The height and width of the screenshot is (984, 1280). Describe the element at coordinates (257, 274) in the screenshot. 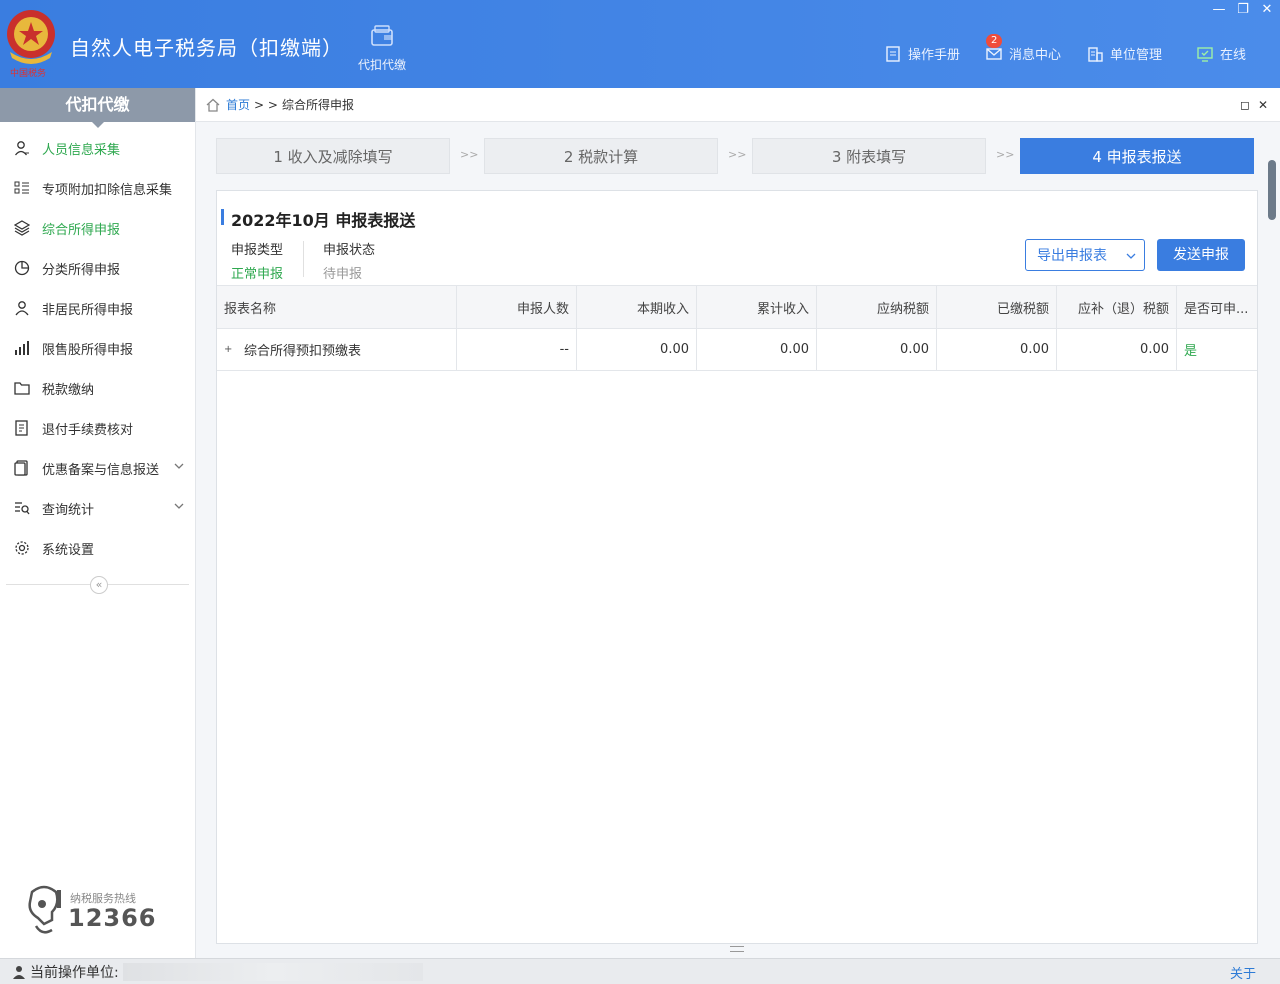

I see `declare-type-value: 正常申报` at that location.